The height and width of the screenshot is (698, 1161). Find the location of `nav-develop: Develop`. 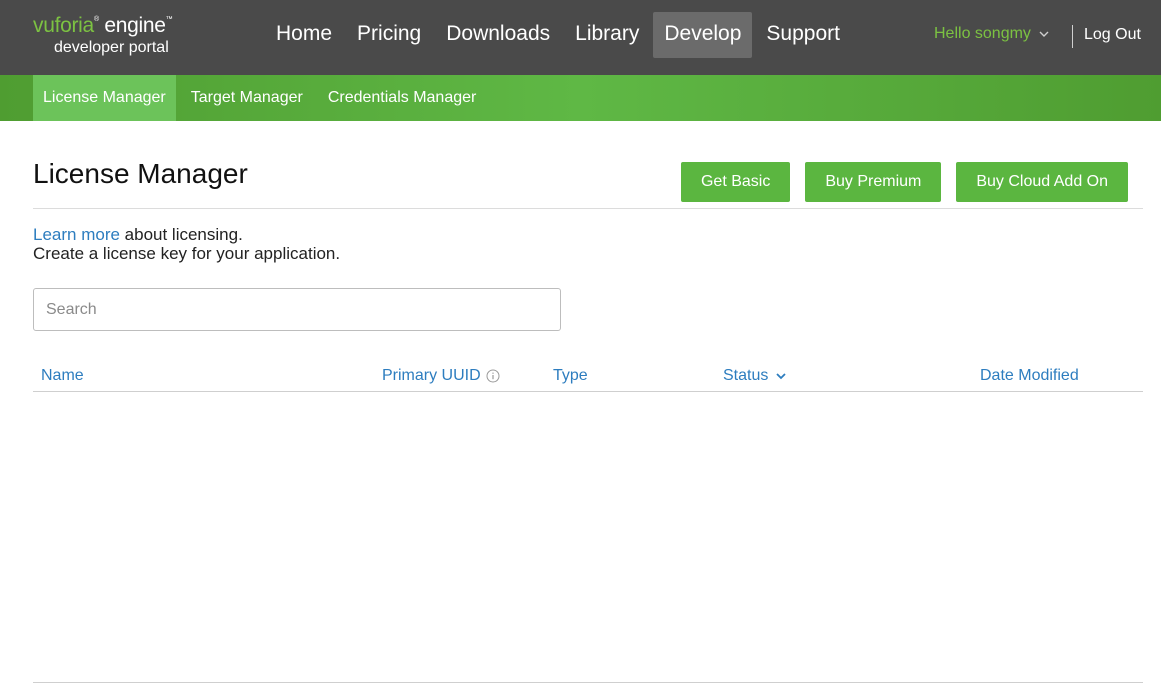

nav-develop: Develop is located at coordinates (703, 35).